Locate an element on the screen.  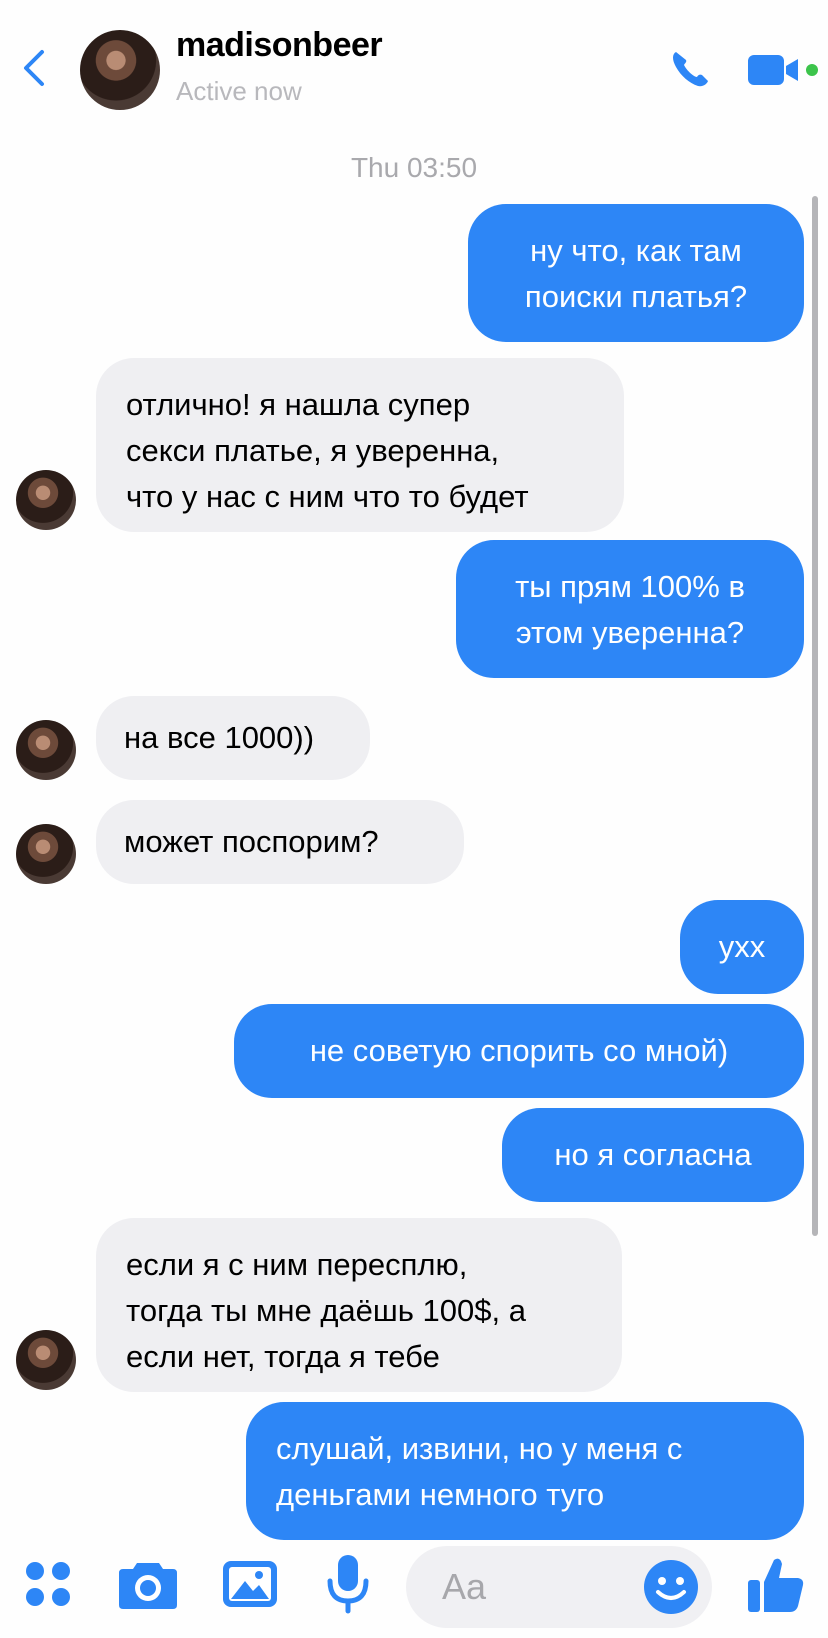
message-line: не советую спорить со мной) is located at coordinates (519, 1050).